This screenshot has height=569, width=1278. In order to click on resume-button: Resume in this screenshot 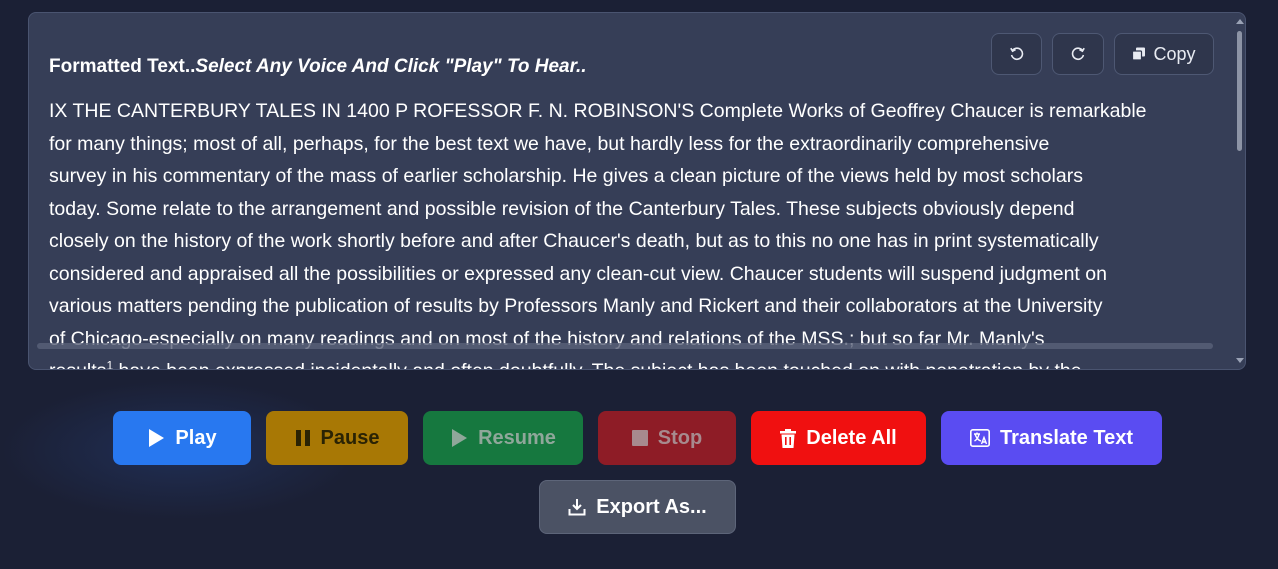, I will do `click(503, 438)`.